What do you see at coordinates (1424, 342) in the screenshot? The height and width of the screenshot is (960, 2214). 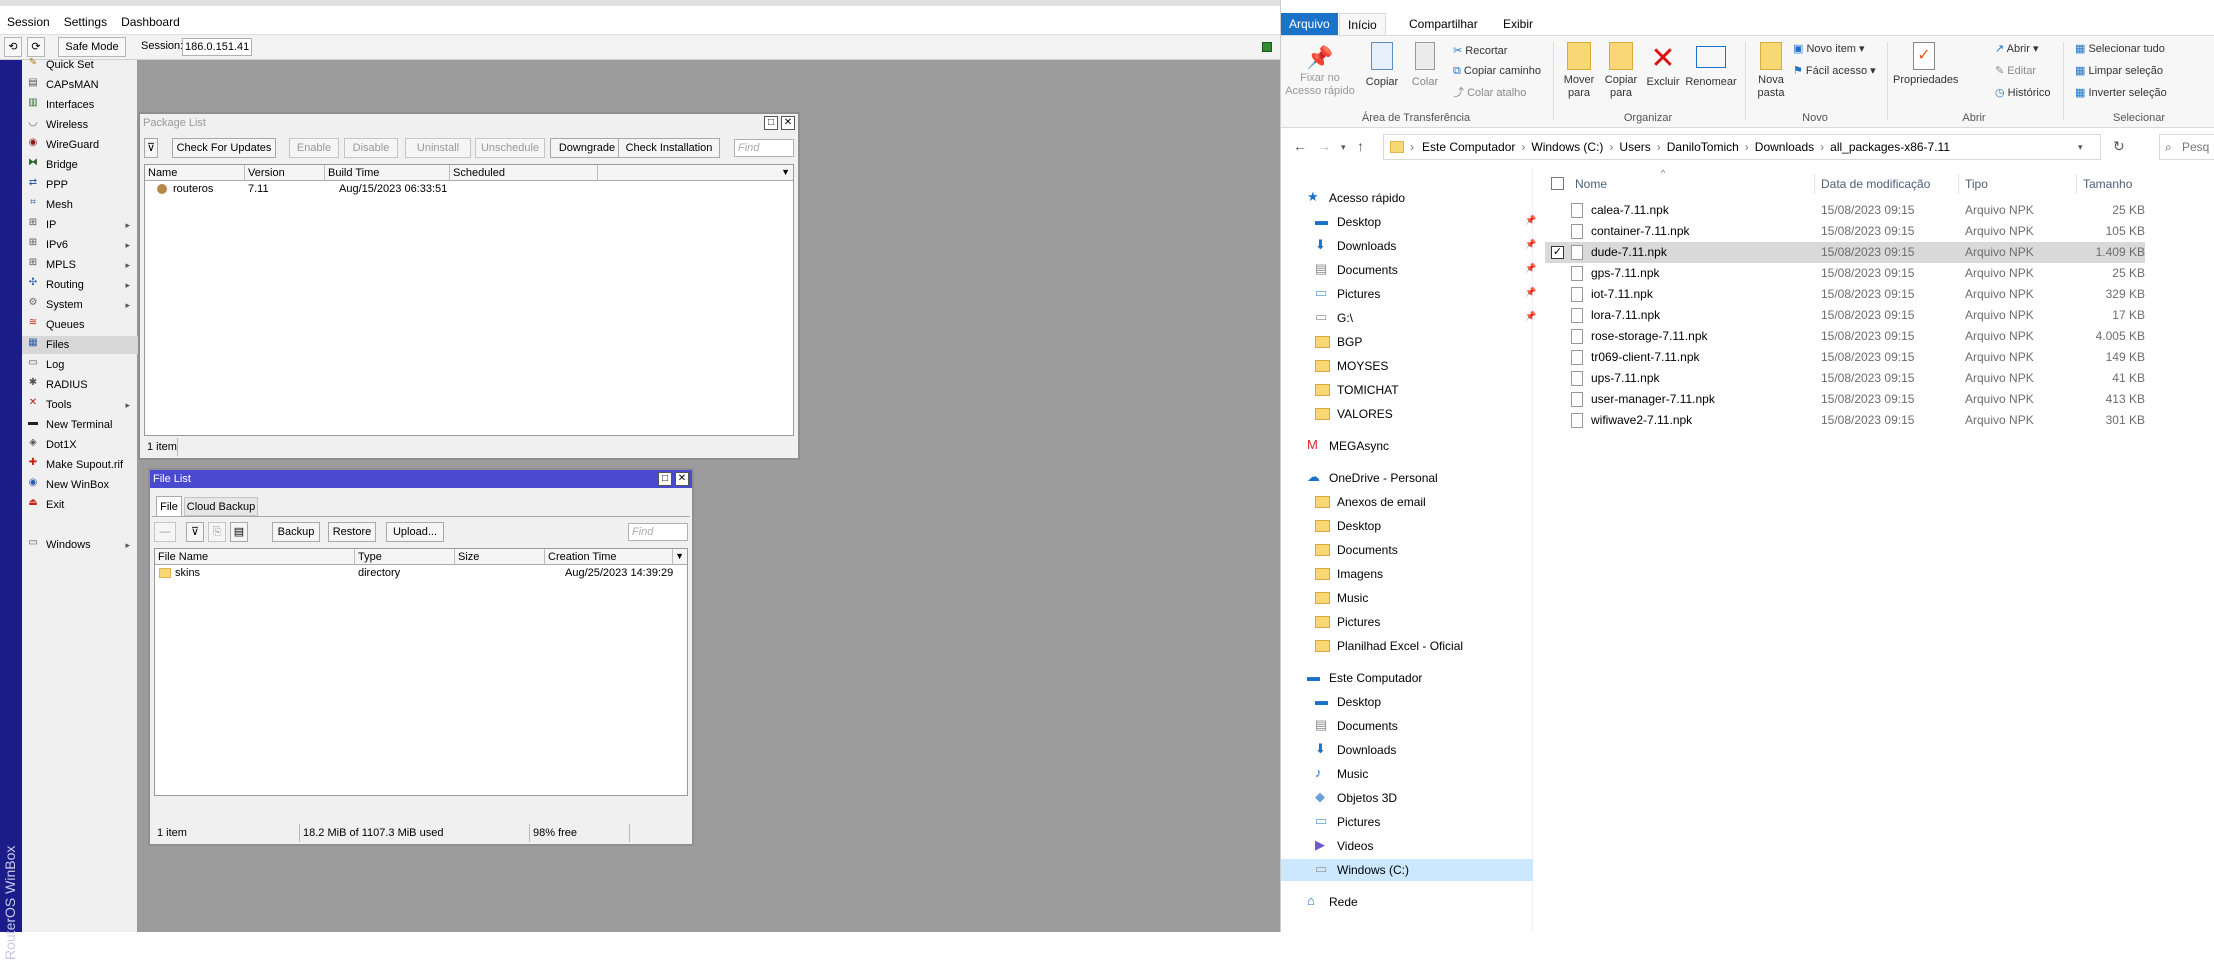 I see `nav-item-bgp: BGP` at bounding box center [1424, 342].